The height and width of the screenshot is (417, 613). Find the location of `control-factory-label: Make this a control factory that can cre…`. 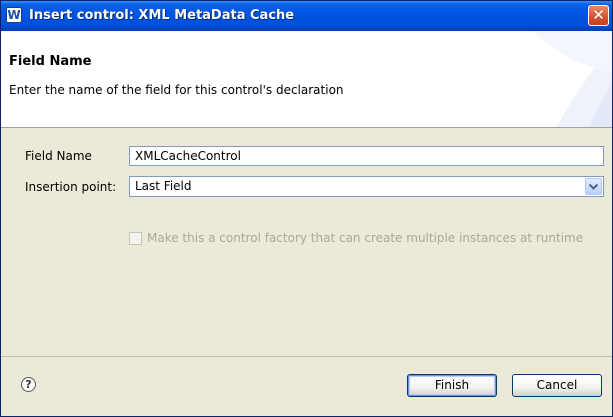

control-factory-label: Make this a control factory that can cre… is located at coordinates (365, 238).